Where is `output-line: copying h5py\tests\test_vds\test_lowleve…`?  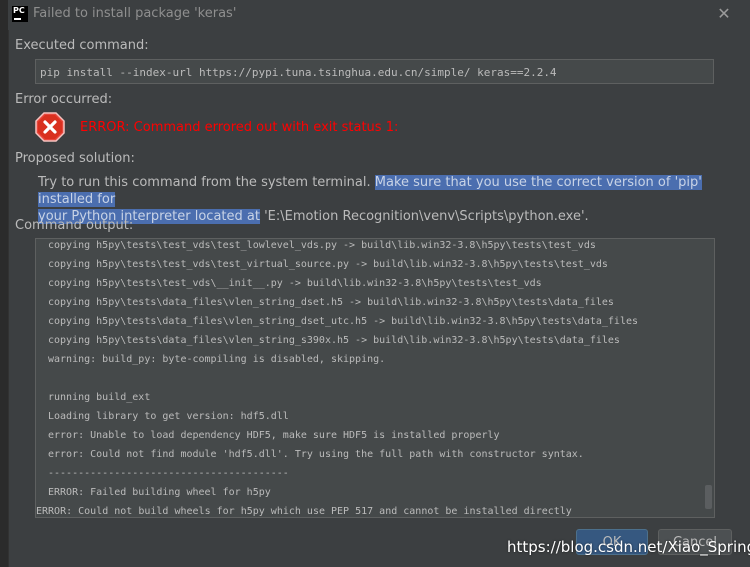 output-line: copying h5py\tests\test_vds\test_lowleve… is located at coordinates (322, 245).